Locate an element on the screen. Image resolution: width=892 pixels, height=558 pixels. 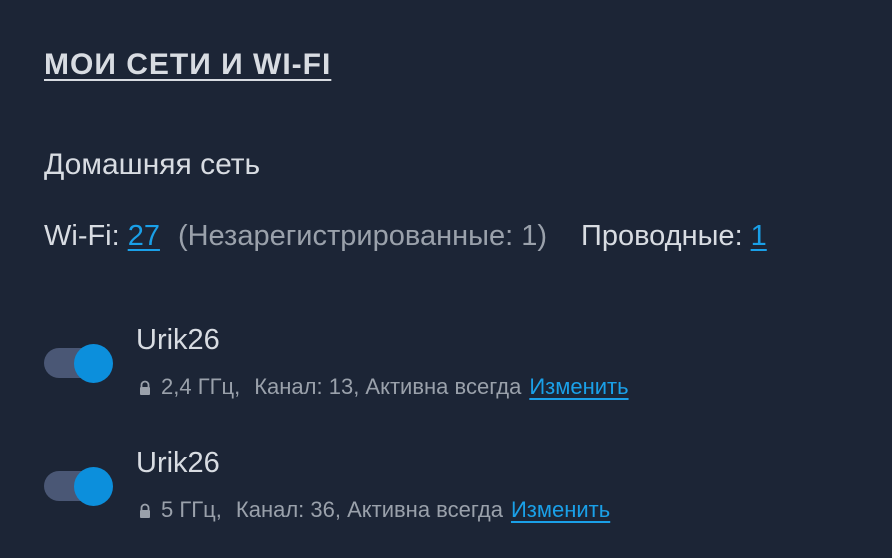
network-name: Домашняя сеть is located at coordinates (152, 164).